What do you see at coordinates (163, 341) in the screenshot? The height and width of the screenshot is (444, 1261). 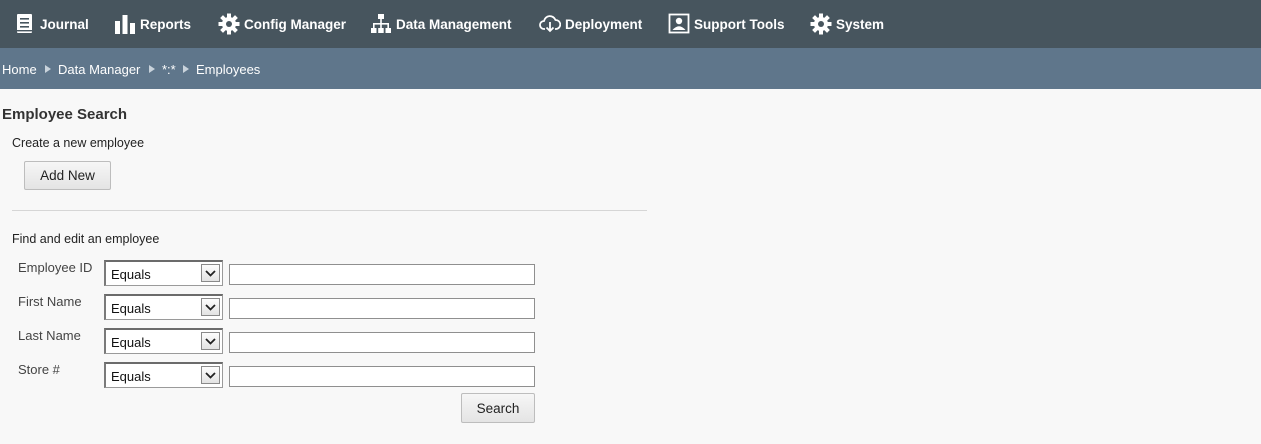 I see `last-name-operator-select: Equals` at bounding box center [163, 341].